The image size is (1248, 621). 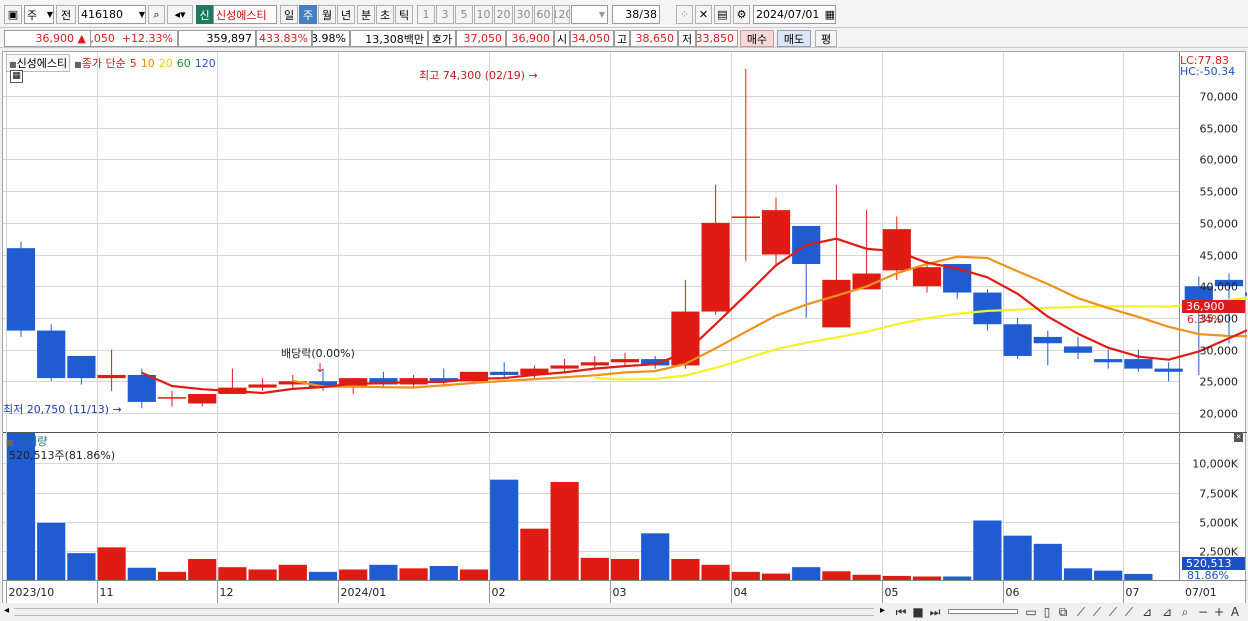 What do you see at coordinates (794, 38) in the screenshot?
I see `sell-button: 매도` at bounding box center [794, 38].